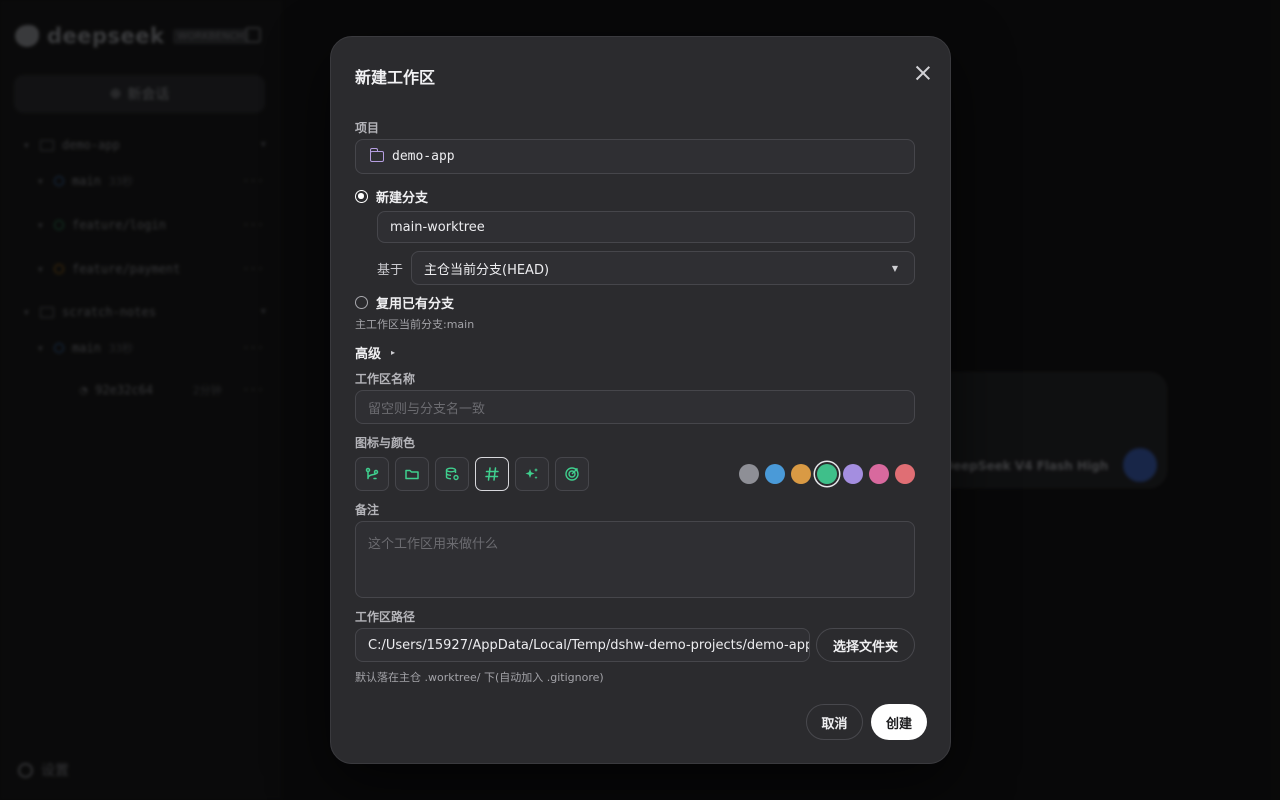  I want to click on reuse-branch-label: 复用已有分支, so click(415, 304).